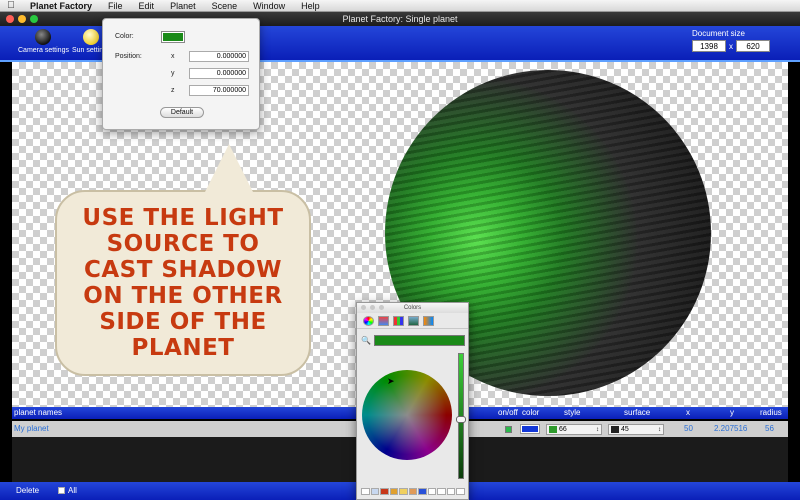 This screenshot has height=500, width=800. What do you see at coordinates (400, 19) in the screenshot?
I see `window-title: Planet Factory: Single planet` at bounding box center [400, 19].